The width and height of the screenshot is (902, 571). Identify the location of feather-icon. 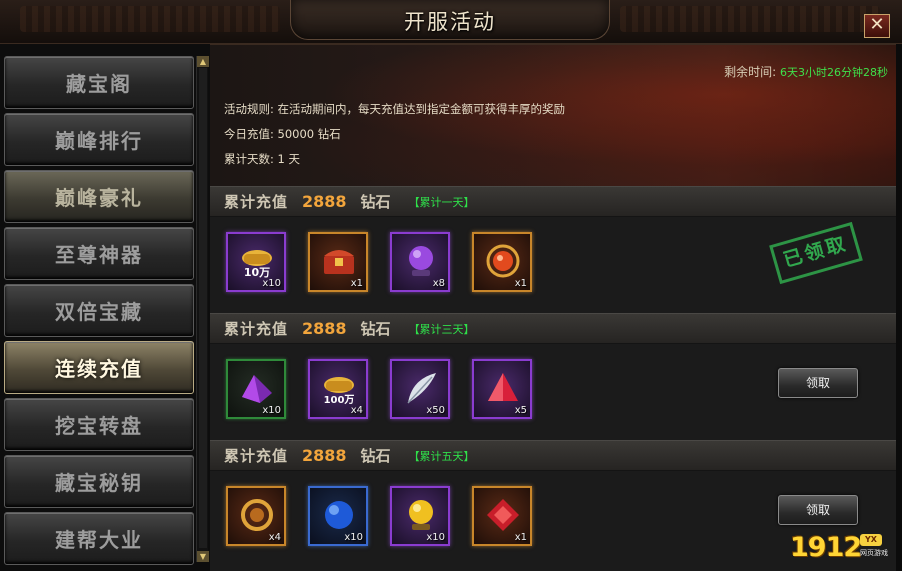
(421, 388).